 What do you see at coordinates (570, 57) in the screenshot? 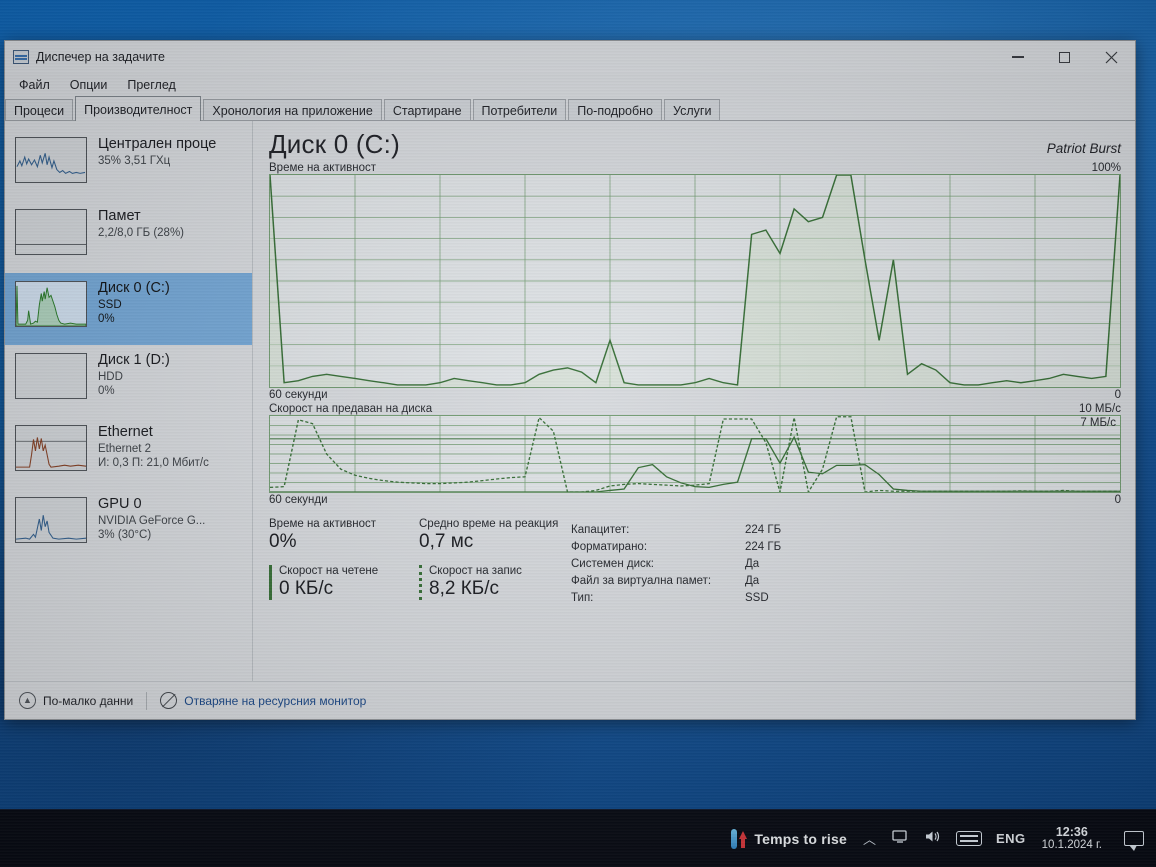
I see `title-bar: Диспечер на задачите` at bounding box center [570, 57].